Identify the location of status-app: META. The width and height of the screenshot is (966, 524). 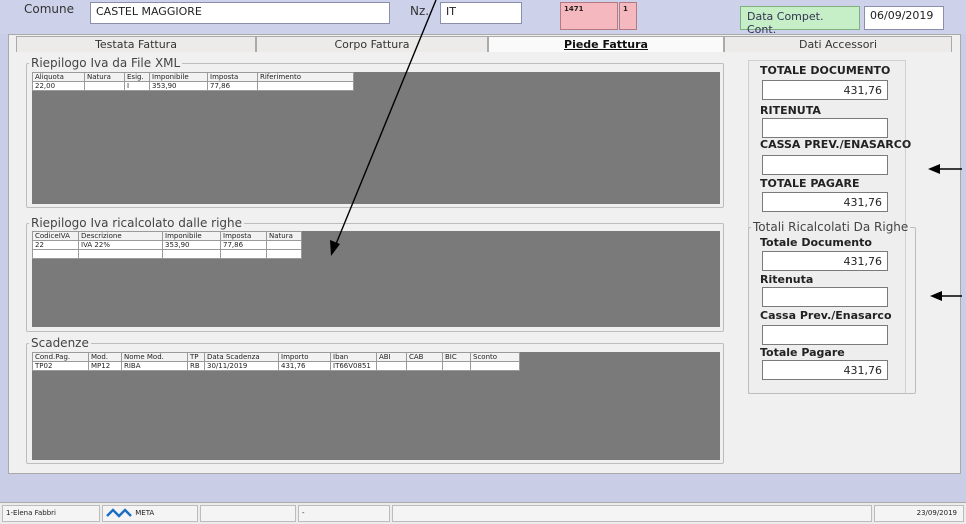
(150, 513).